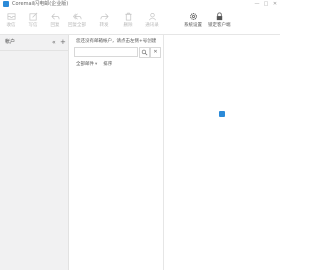  Describe the element at coordinates (77, 25) in the screenshot. I see `toolbar-label: 回复全部` at that location.